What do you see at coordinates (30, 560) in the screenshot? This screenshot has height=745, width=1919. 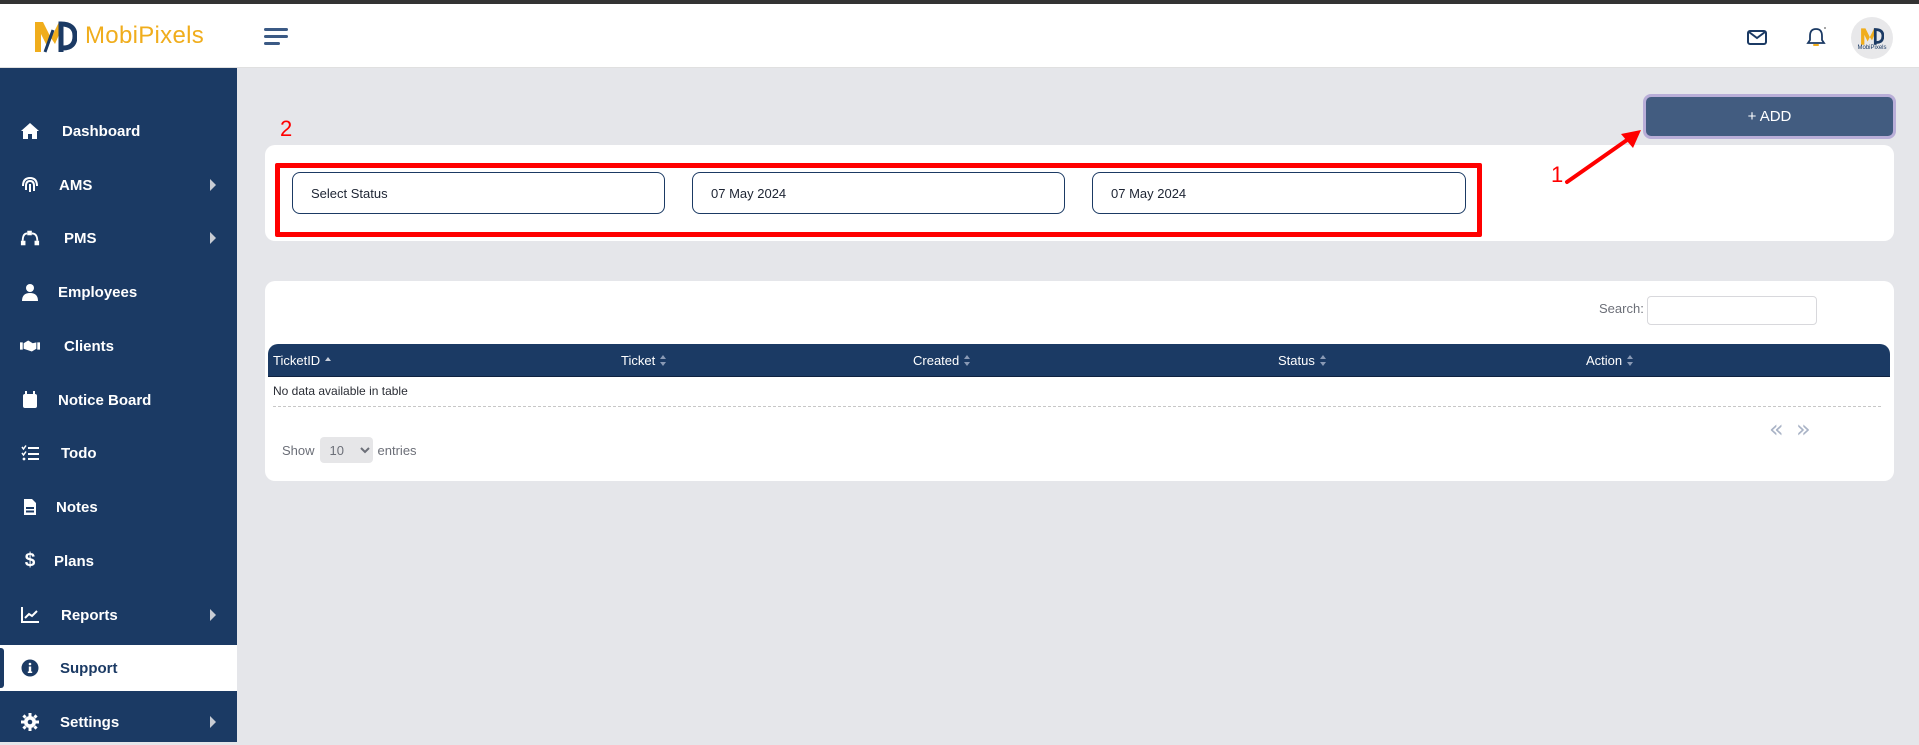 I see `dollar-icon: $` at bounding box center [30, 560].